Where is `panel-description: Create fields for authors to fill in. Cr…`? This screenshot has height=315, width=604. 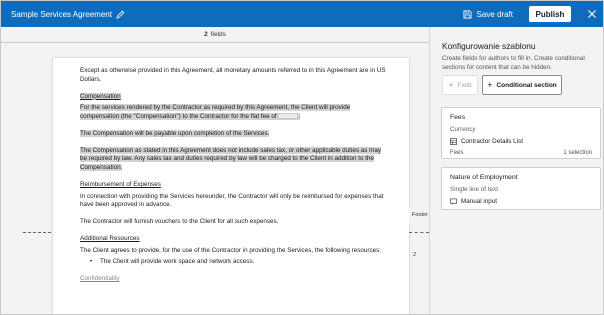 panel-description: Create fields for authors to fill in. Cr… is located at coordinates (513, 63).